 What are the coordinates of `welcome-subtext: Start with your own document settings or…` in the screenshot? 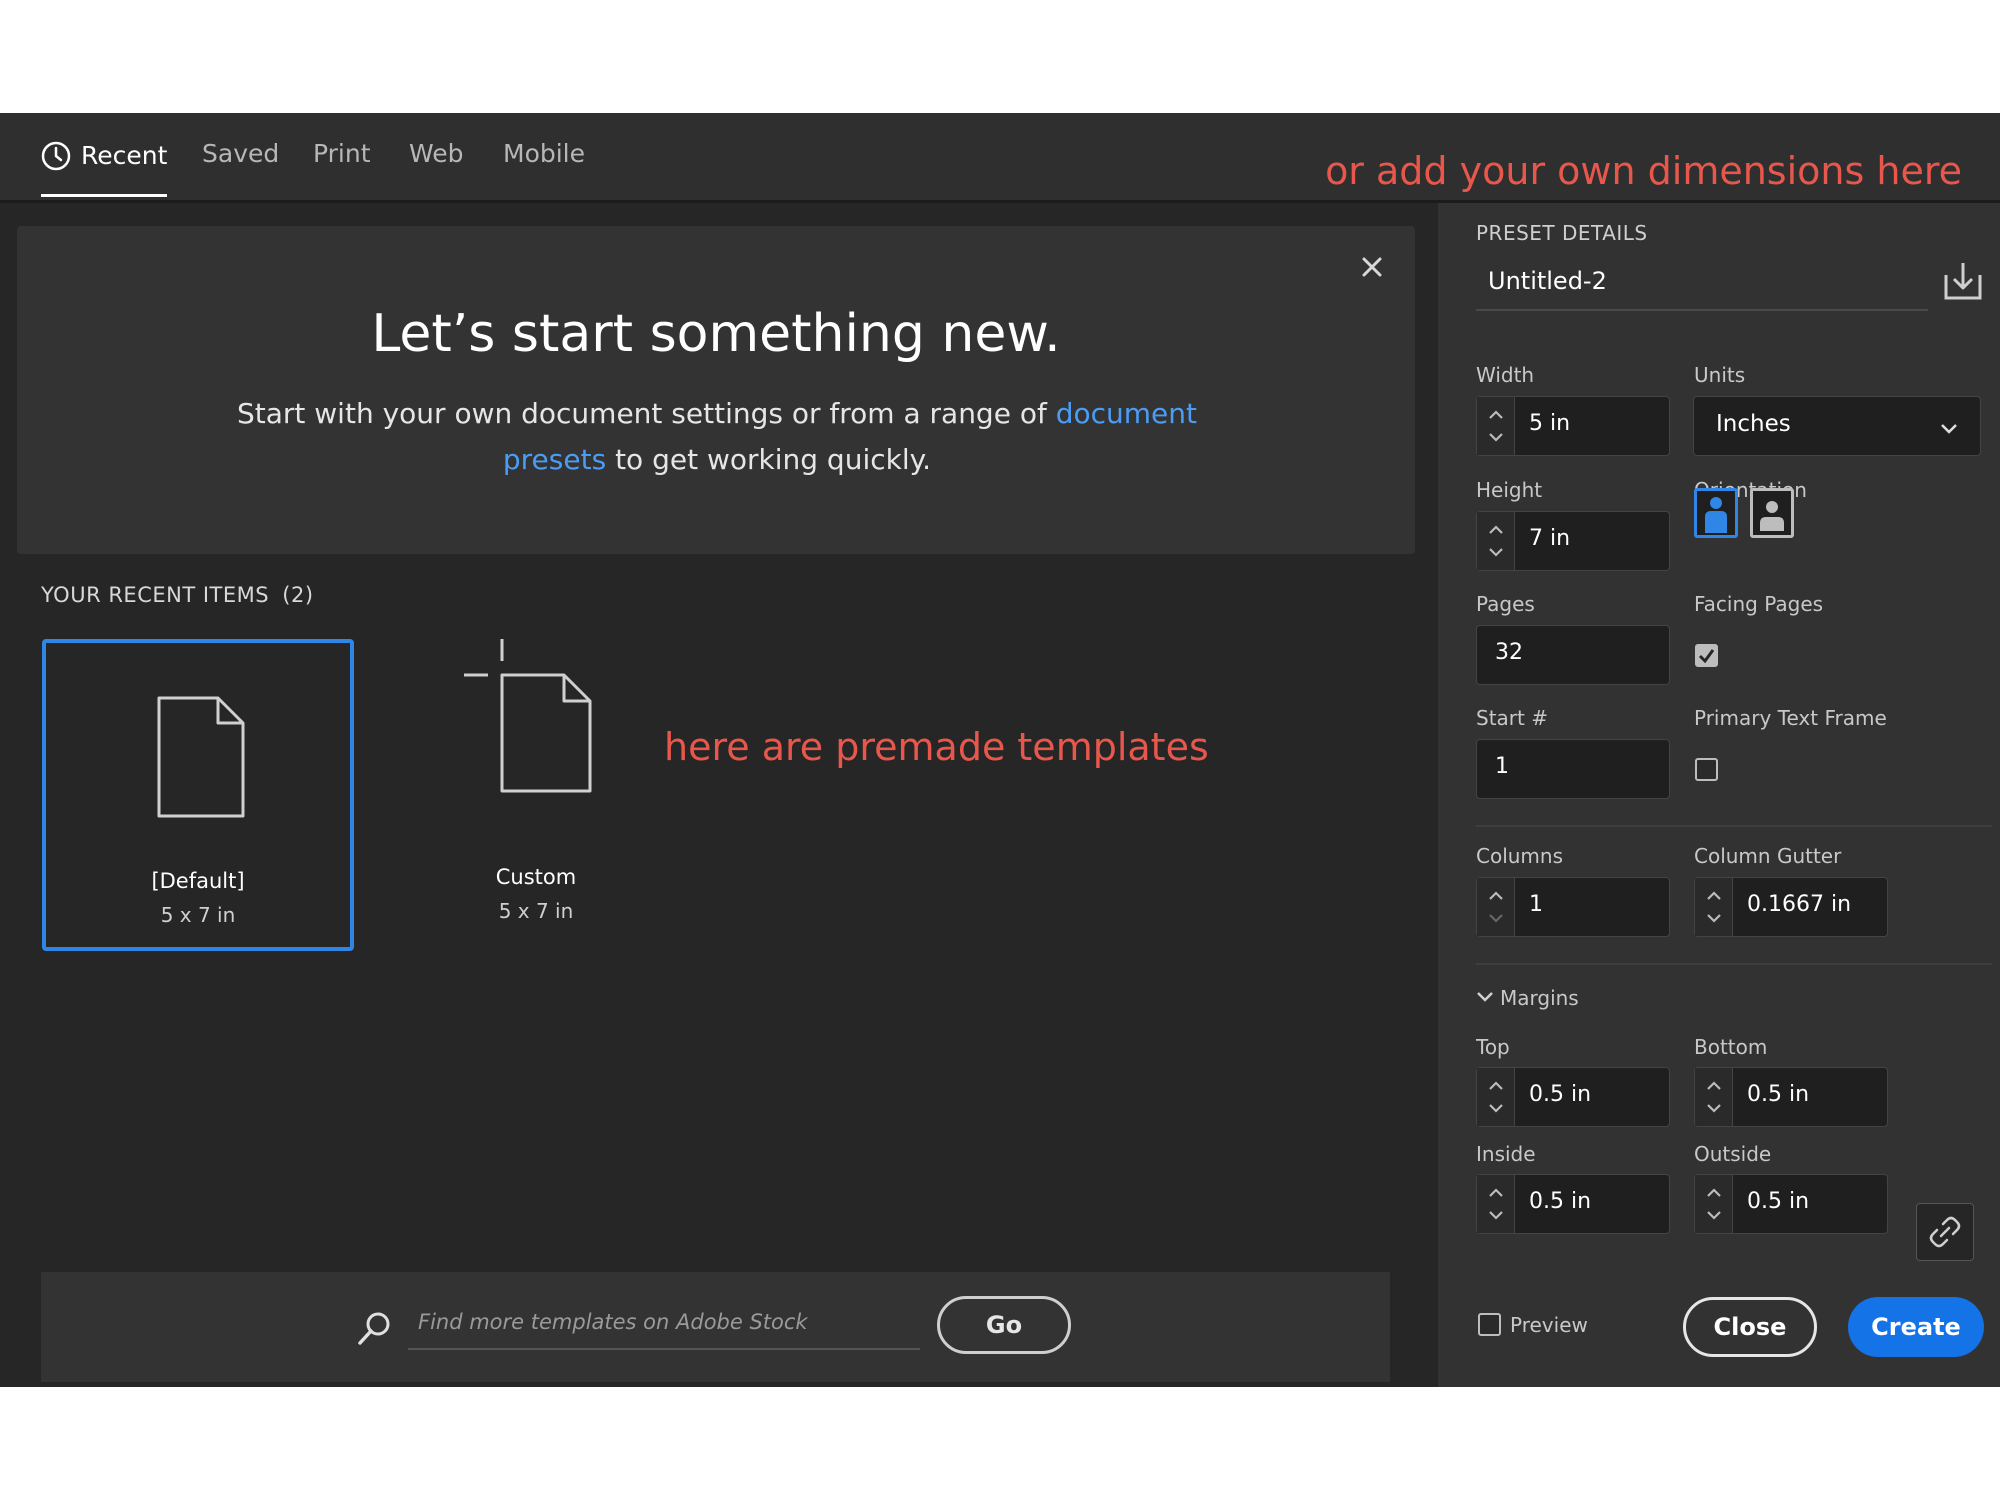 It's located at (717, 437).